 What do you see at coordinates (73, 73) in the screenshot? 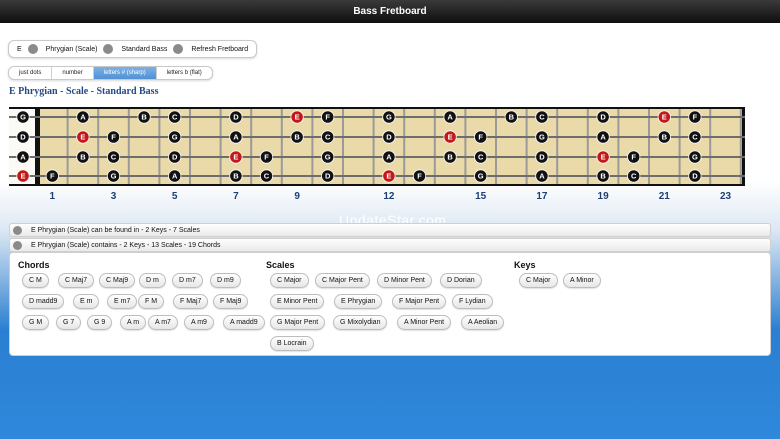
I see `mode-number: number` at bounding box center [73, 73].